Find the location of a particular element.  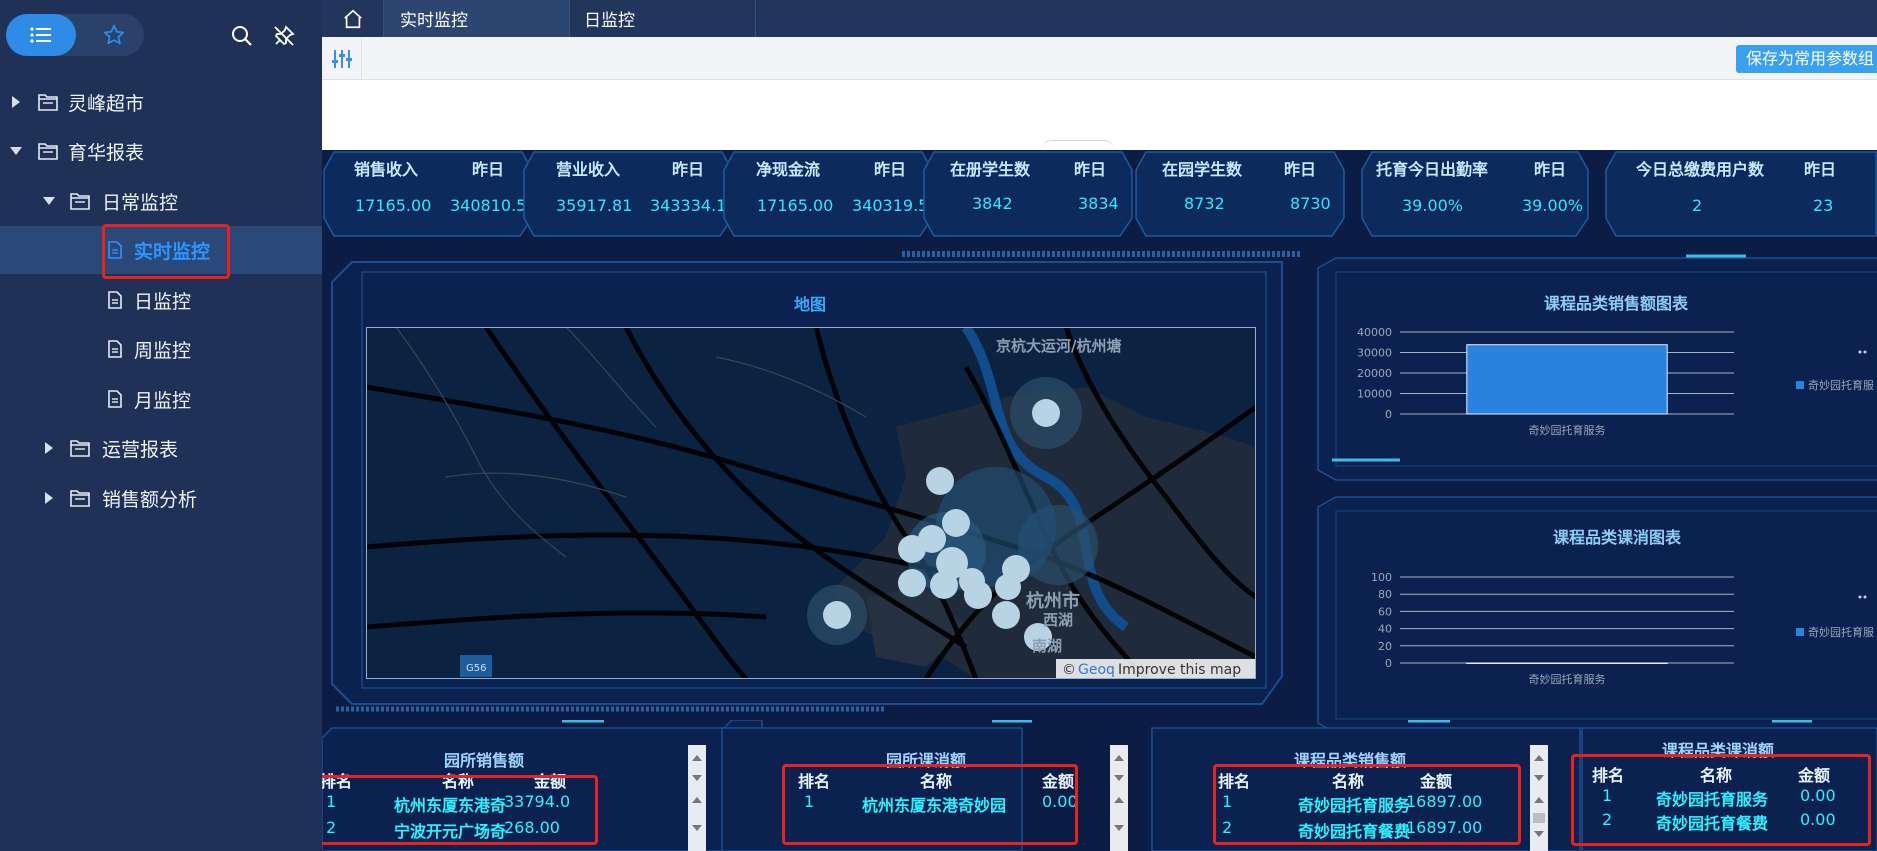

parameter-toggle-button is located at coordinates (342, 58).